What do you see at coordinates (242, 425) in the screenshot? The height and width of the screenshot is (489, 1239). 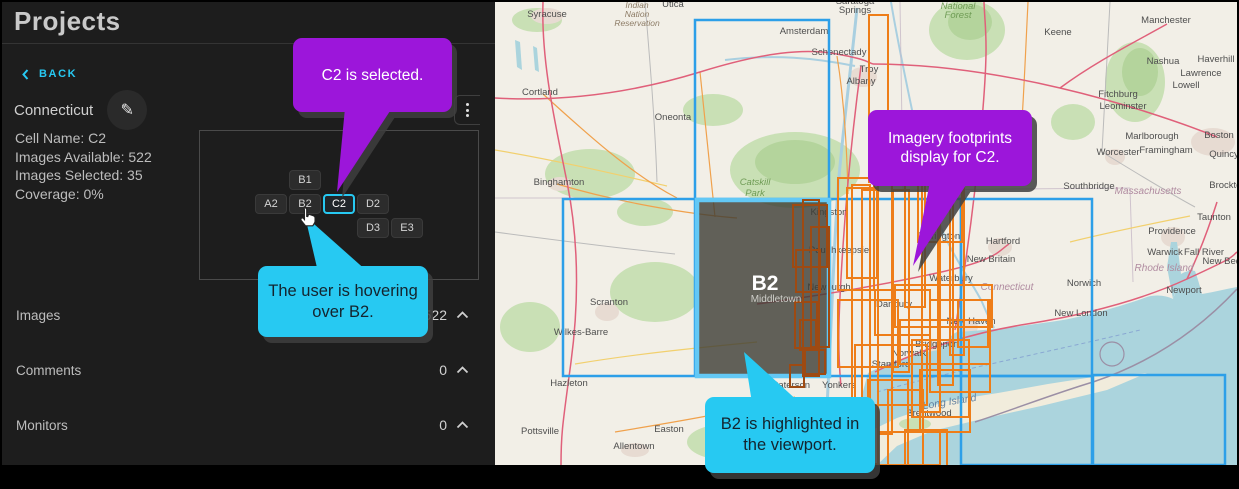 I see `section-monitors: Monitors 0` at bounding box center [242, 425].